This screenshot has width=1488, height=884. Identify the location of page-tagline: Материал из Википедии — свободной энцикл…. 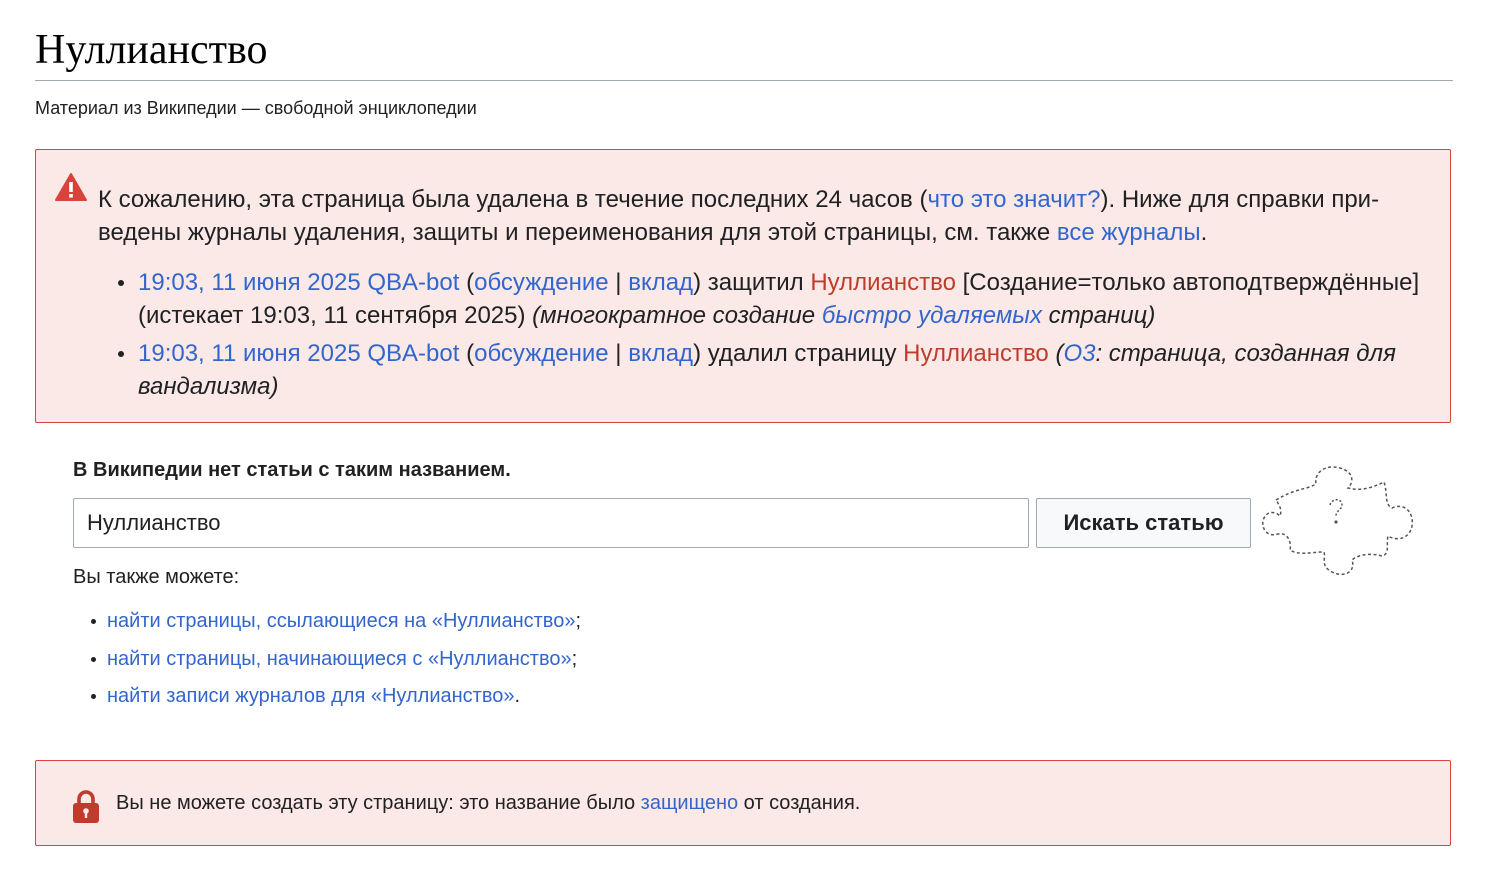
(256, 108).